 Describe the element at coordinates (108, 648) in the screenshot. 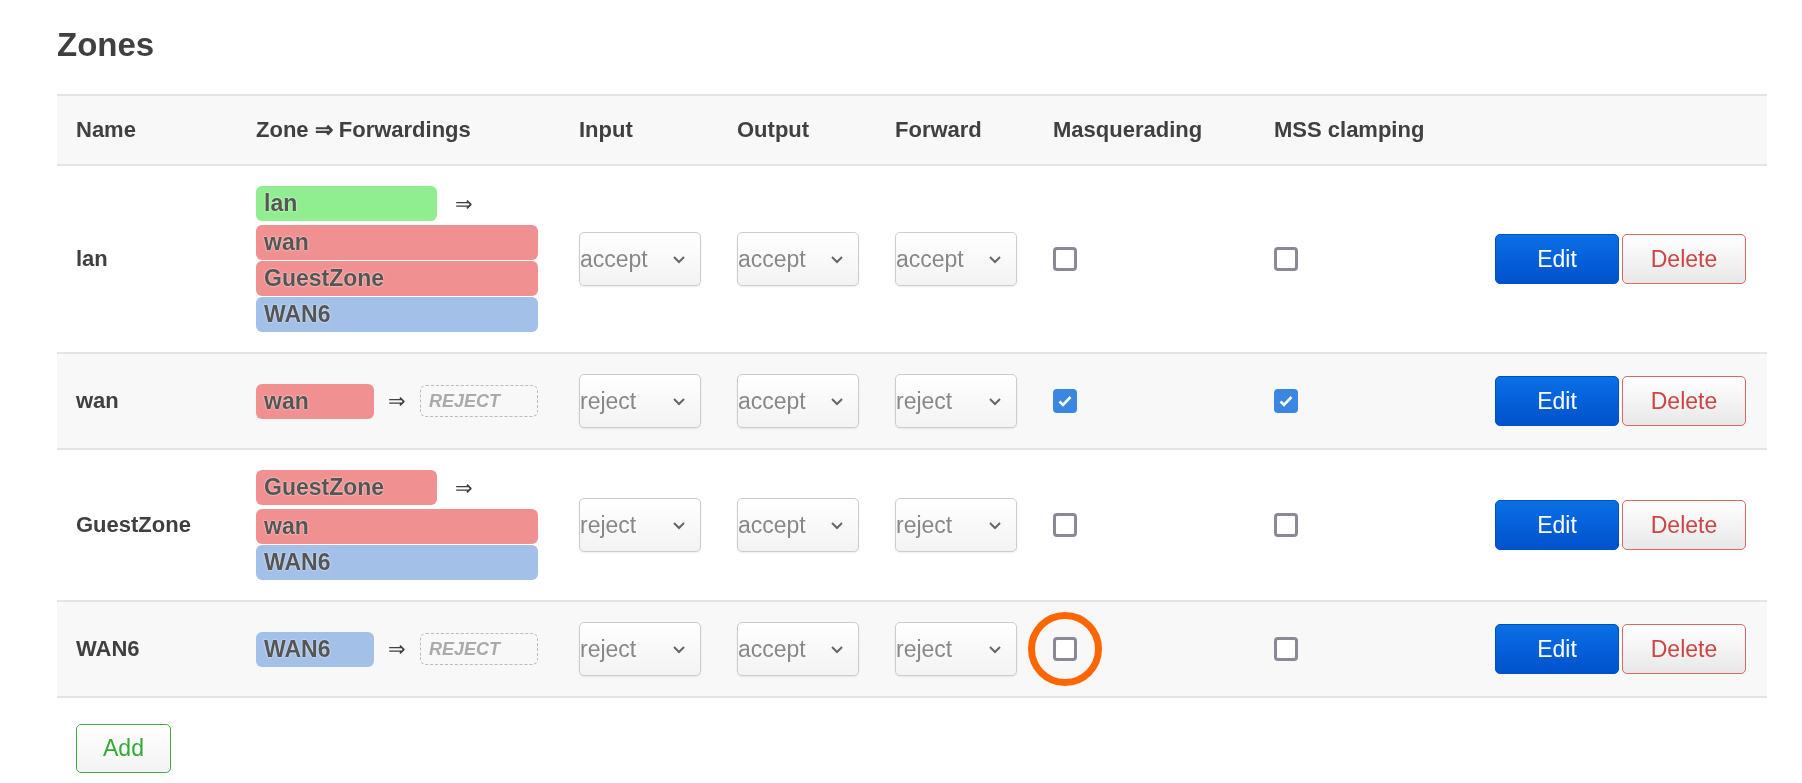

I see `zone-name: WAN6` at that location.